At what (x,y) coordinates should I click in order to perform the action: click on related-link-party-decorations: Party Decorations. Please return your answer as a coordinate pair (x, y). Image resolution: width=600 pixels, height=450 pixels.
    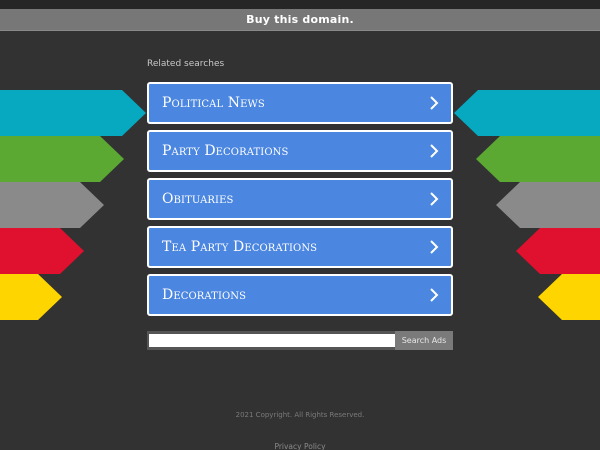
    Looking at the image, I should click on (300, 151).